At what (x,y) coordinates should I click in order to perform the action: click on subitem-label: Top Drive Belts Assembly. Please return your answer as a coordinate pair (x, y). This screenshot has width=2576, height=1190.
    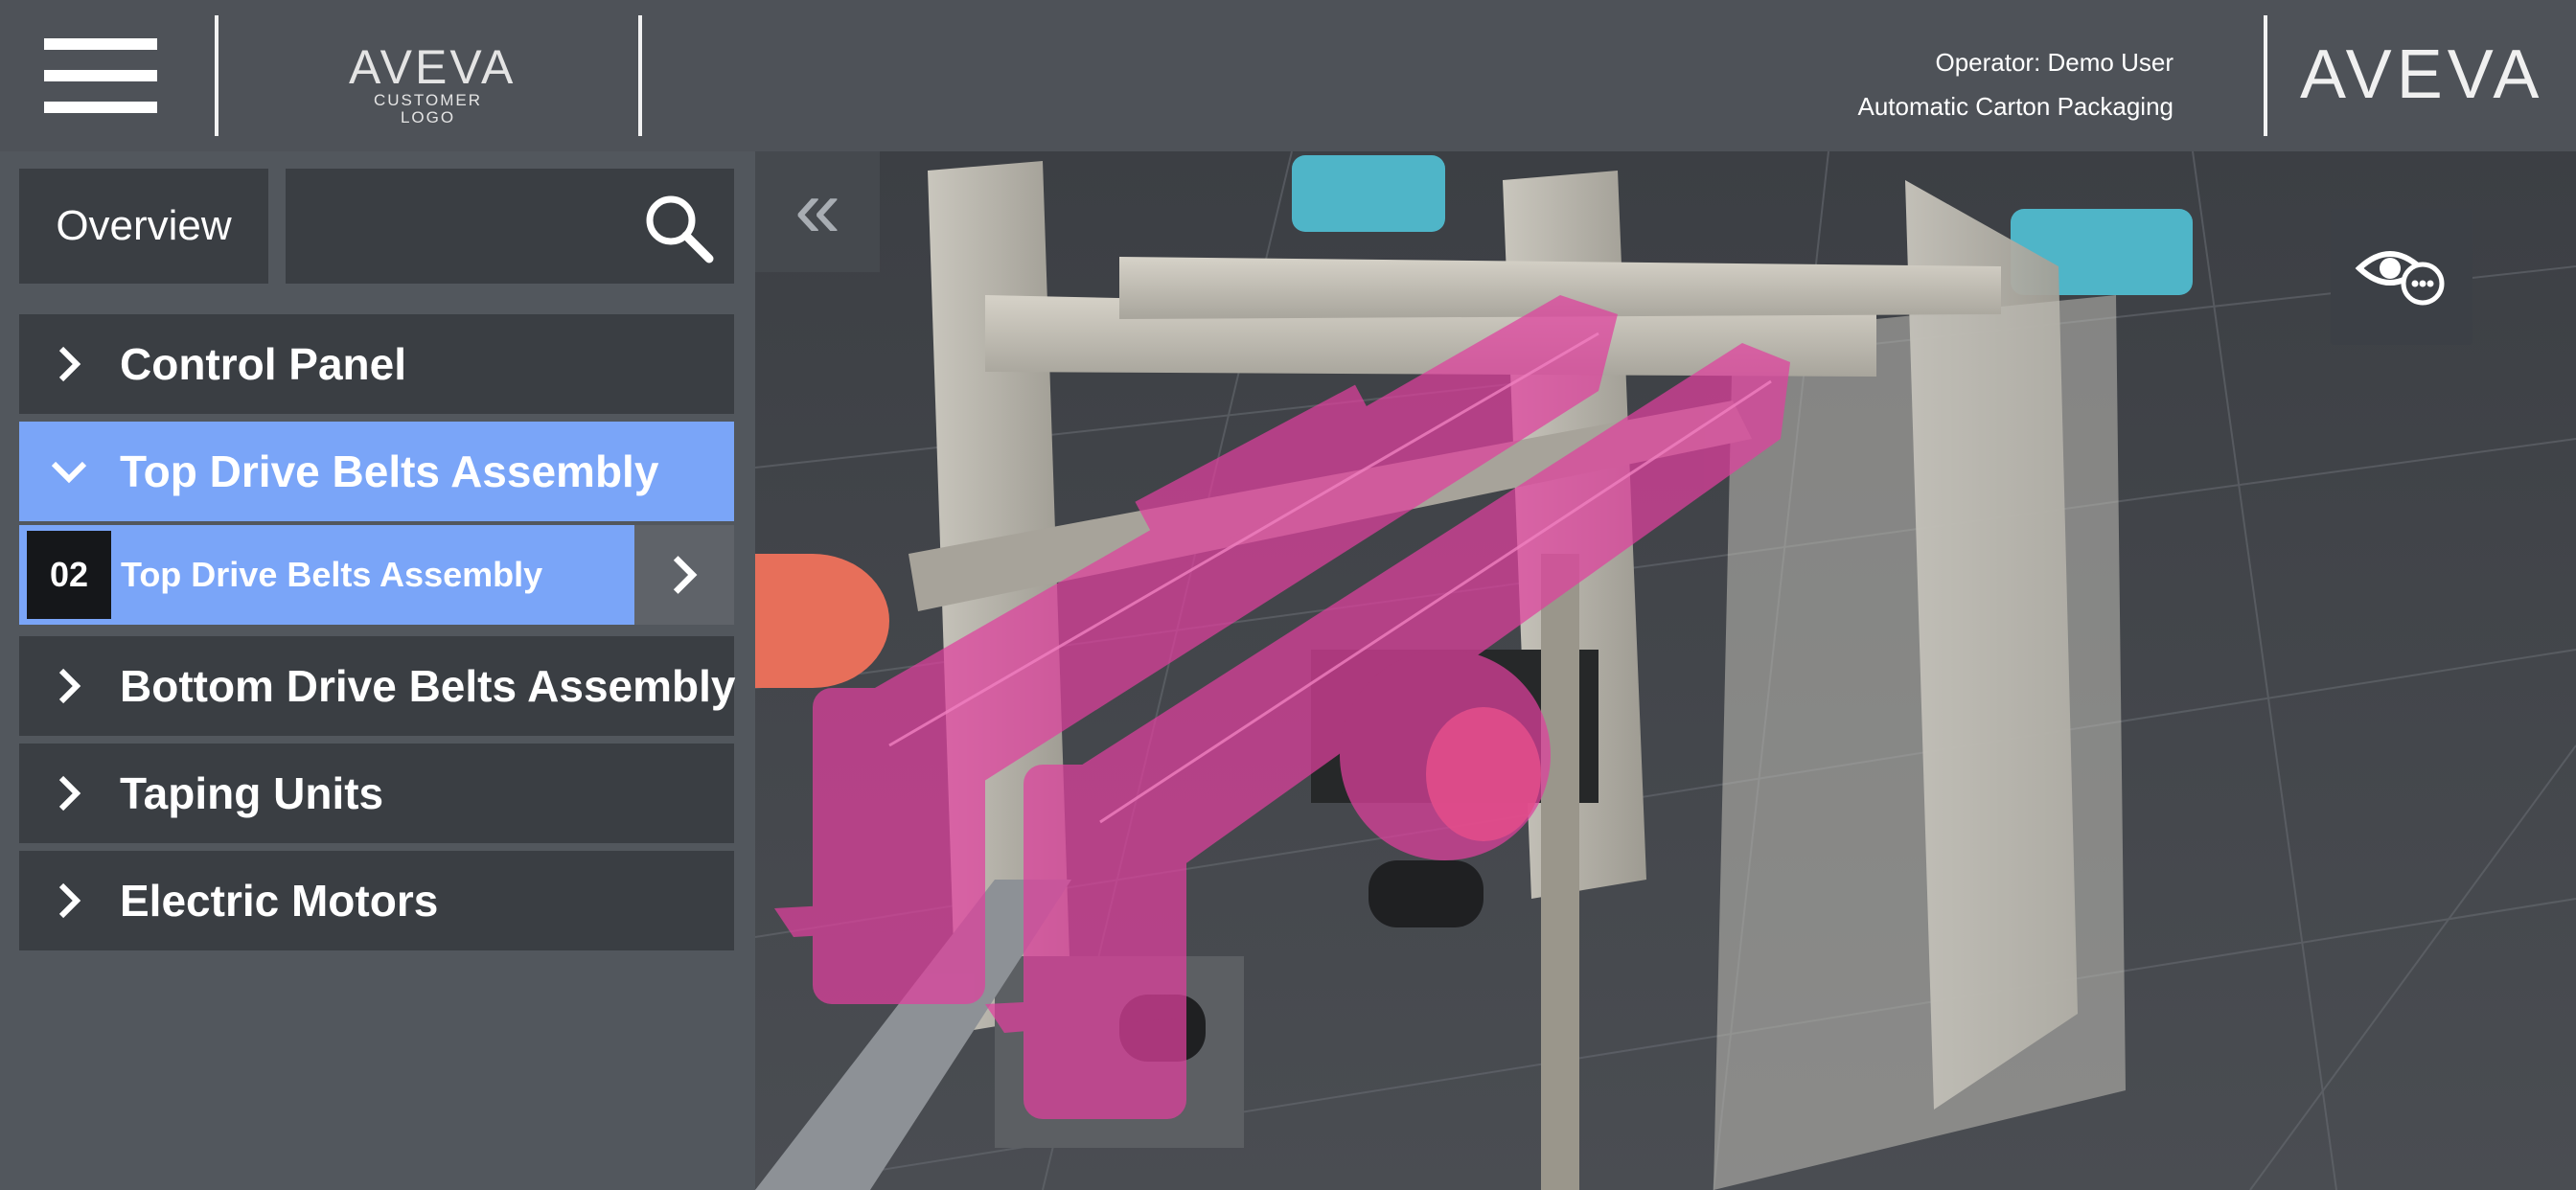
    Looking at the image, I should click on (332, 574).